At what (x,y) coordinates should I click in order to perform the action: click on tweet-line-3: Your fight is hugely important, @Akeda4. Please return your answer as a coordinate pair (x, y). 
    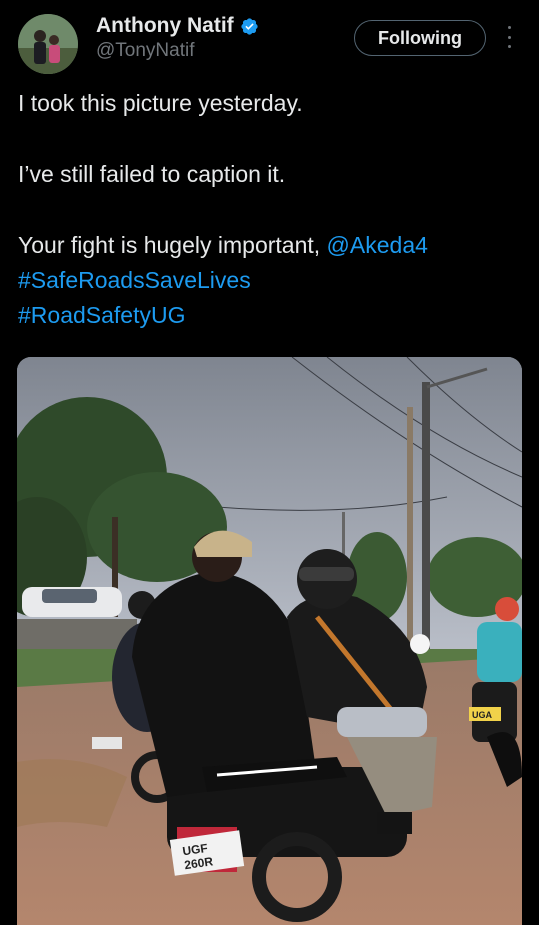
    Looking at the image, I should click on (270, 245).